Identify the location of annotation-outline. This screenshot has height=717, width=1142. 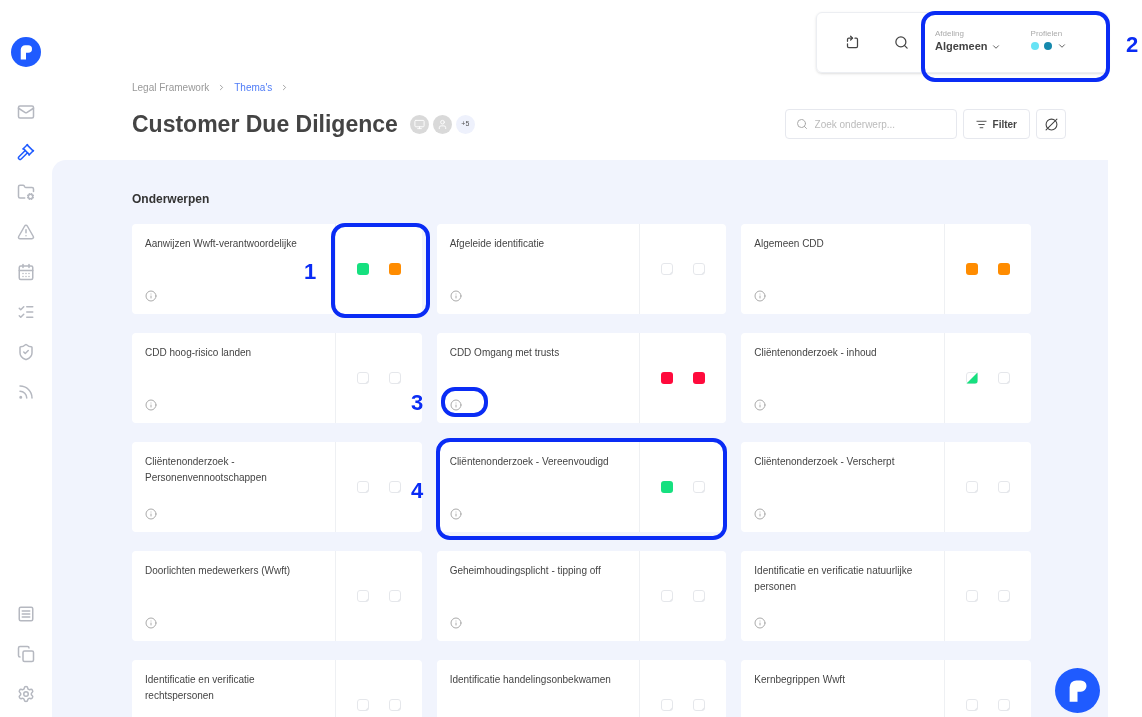
(464, 402).